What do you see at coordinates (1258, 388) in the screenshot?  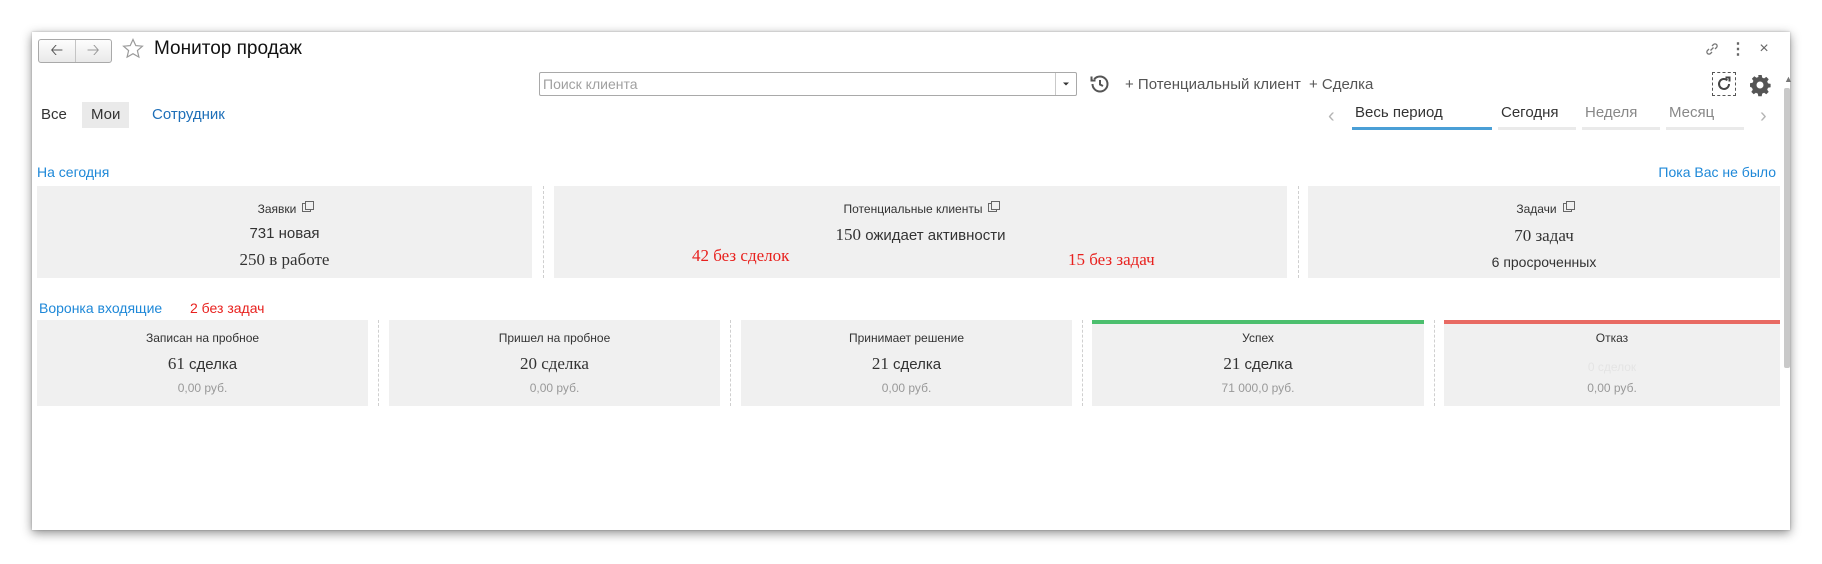 I see `stage-sum: 71 000,0 руб.` at bounding box center [1258, 388].